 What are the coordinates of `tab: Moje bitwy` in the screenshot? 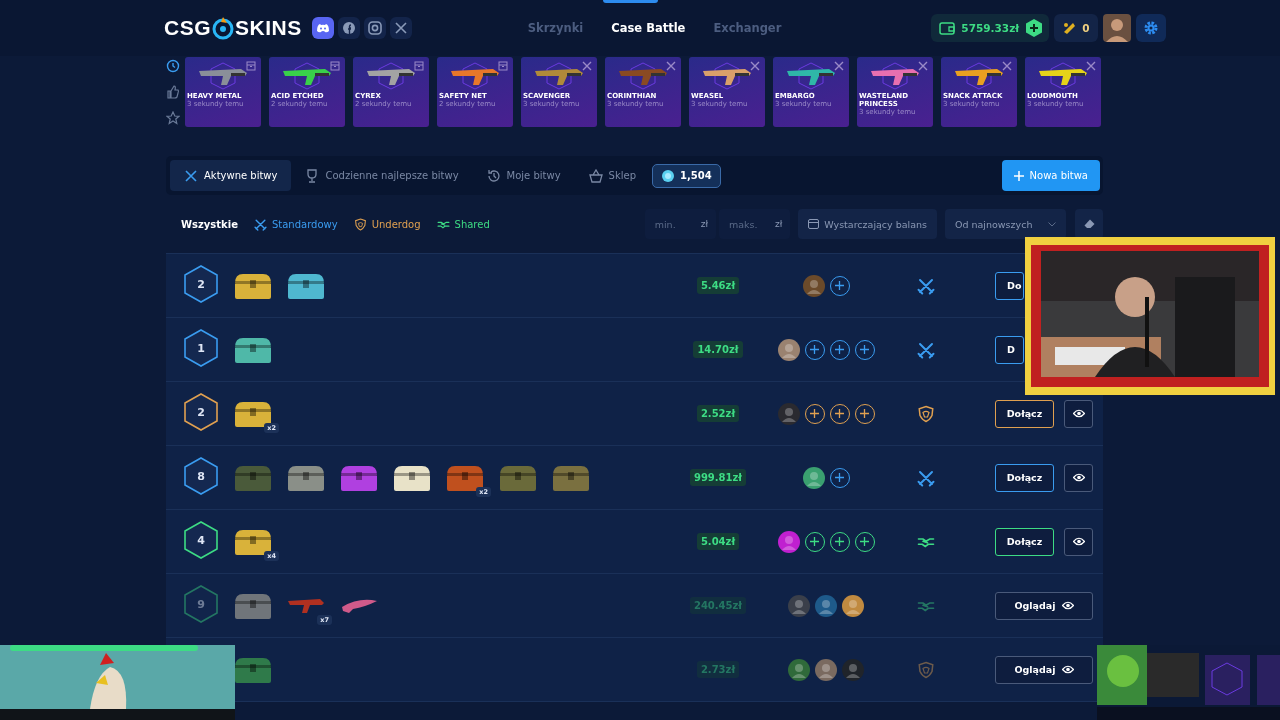 It's located at (523, 175).